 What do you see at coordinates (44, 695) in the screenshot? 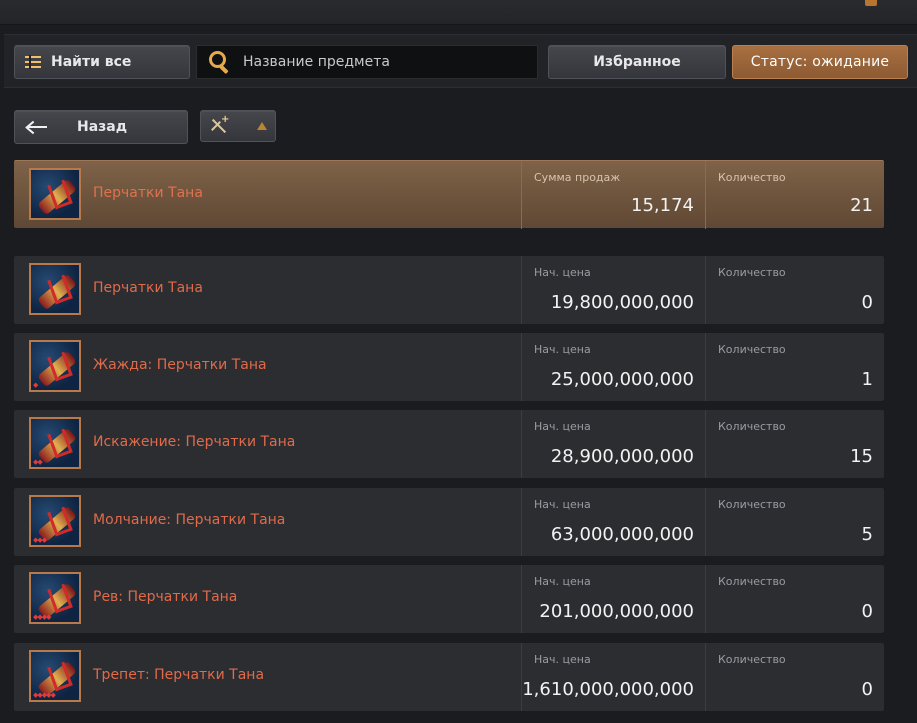
I see `enhance-marks: ◆◆◆◆◆` at bounding box center [44, 695].